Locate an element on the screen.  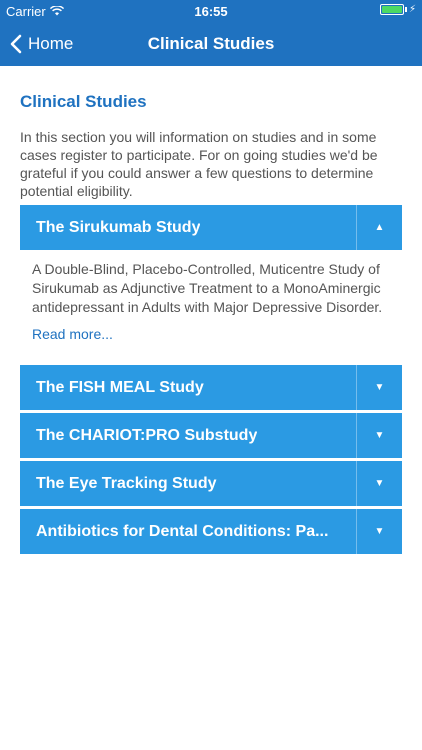
study-title: The FISH MEAL Study is located at coordinates (120, 387).